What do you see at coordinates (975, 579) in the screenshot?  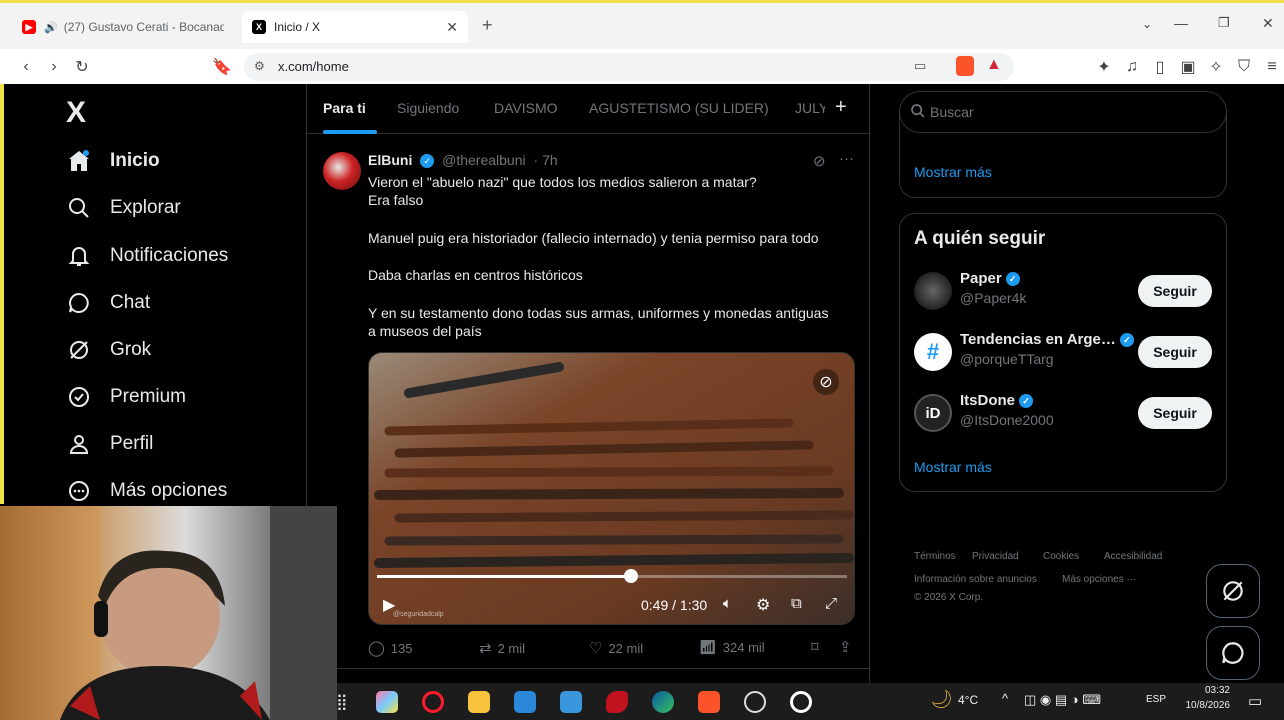 I see `footer-link: Información sobre anuncios` at bounding box center [975, 579].